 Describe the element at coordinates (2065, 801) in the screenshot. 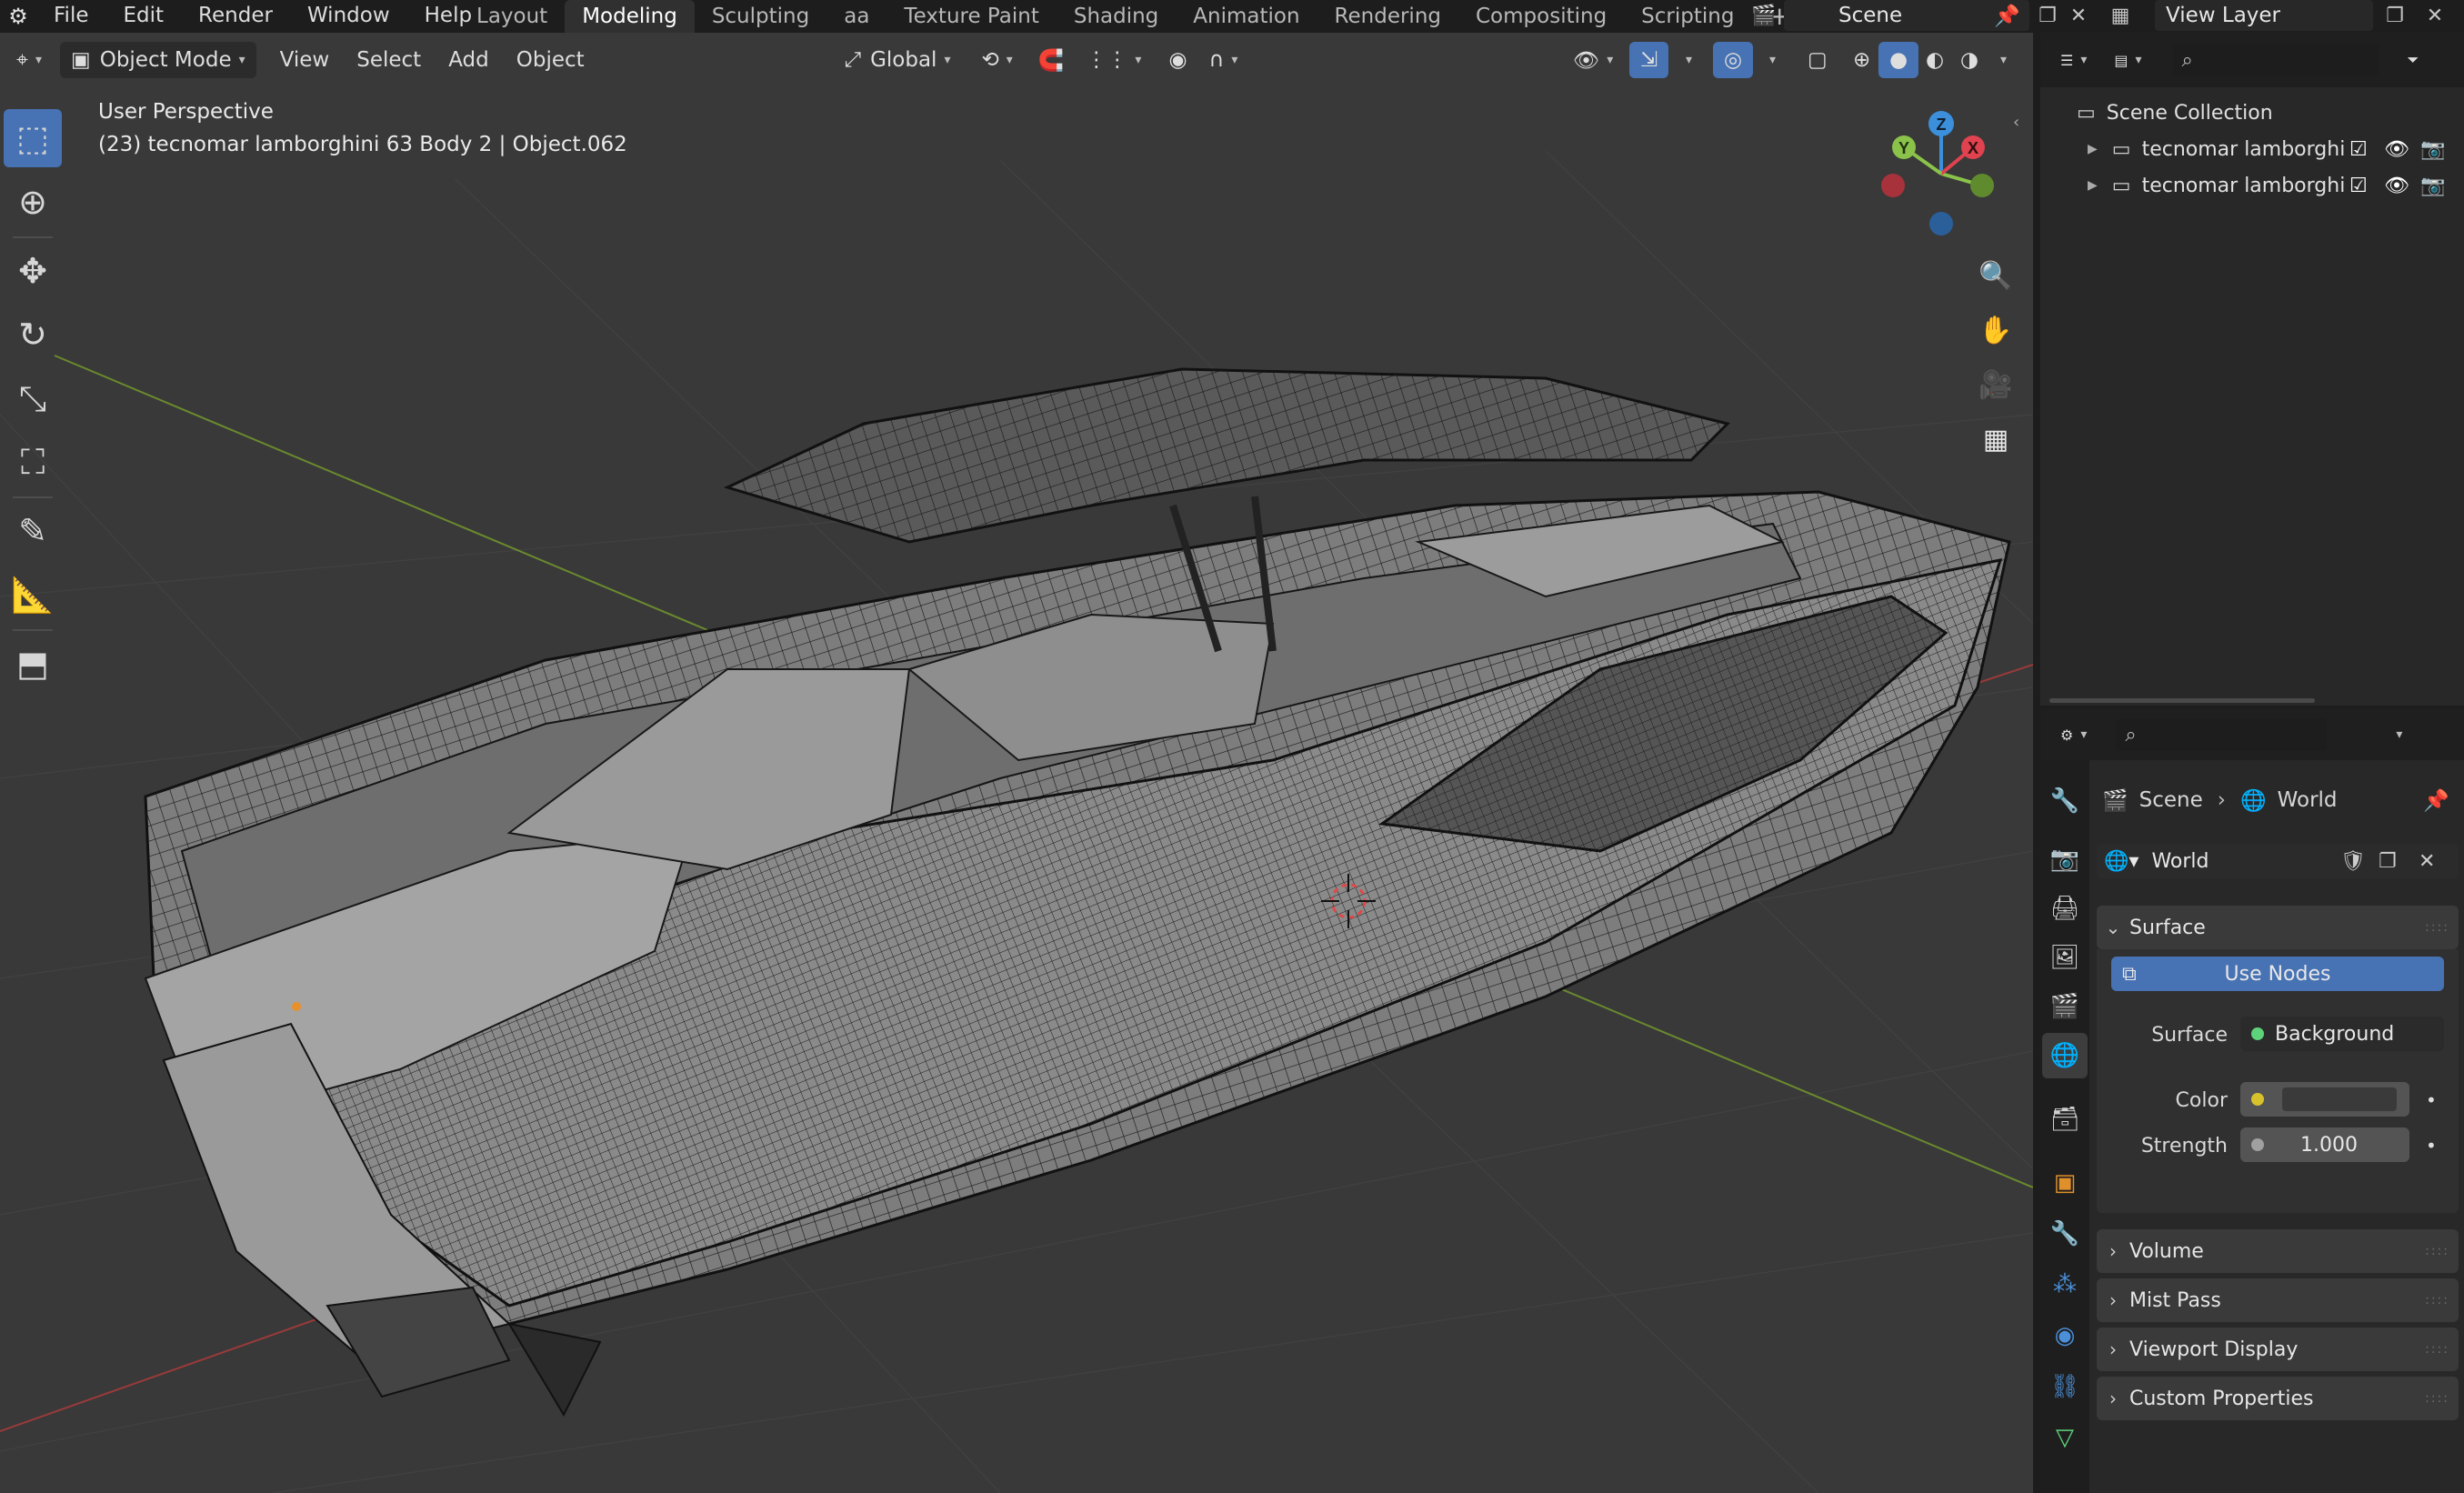

I see `tool-tab-icon: 🔧` at that location.